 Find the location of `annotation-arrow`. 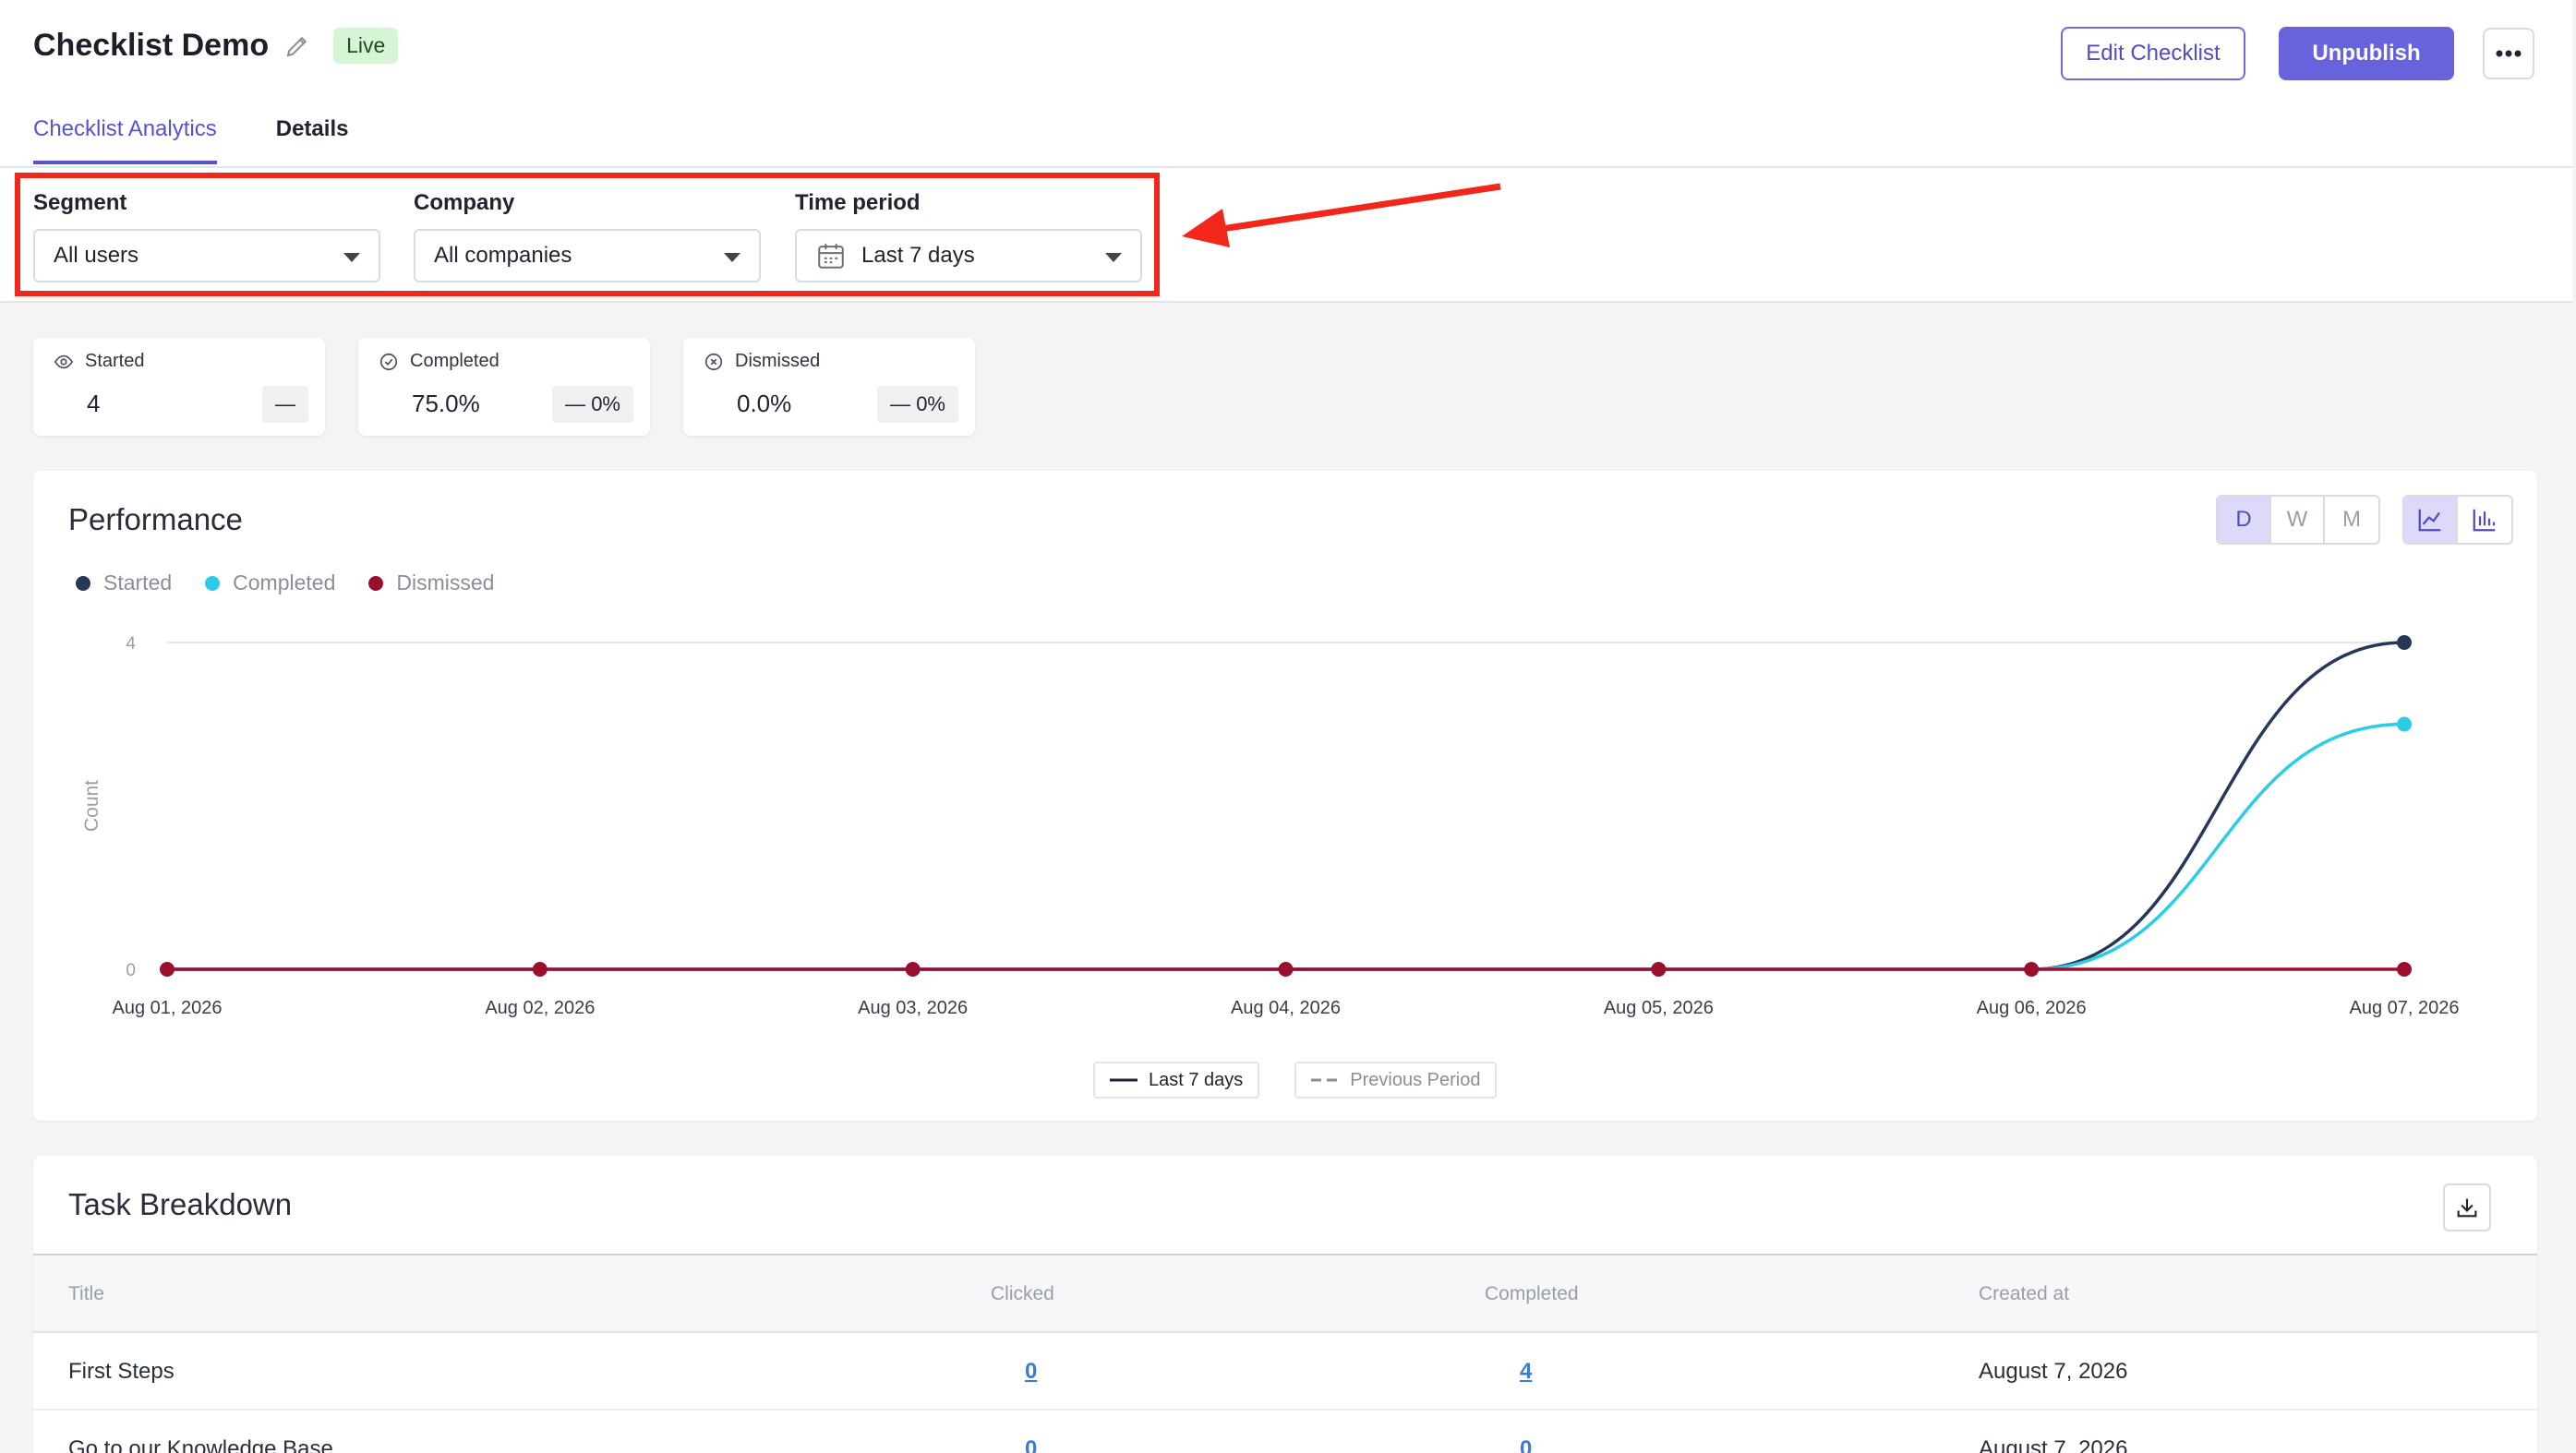

annotation-arrow is located at coordinates (1341, 215).